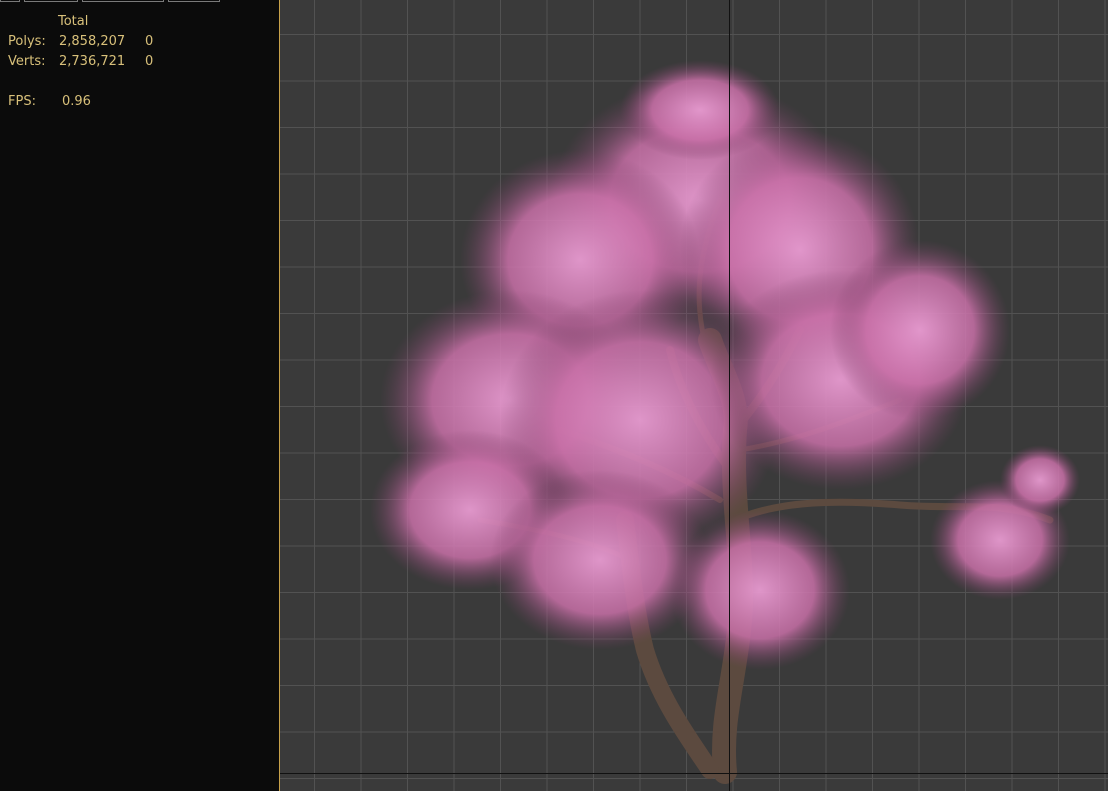 This screenshot has width=1108, height=791. What do you see at coordinates (149, 41) in the screenshot?
I see `polys-selected-value: 0` at bounding box center [149, 41].